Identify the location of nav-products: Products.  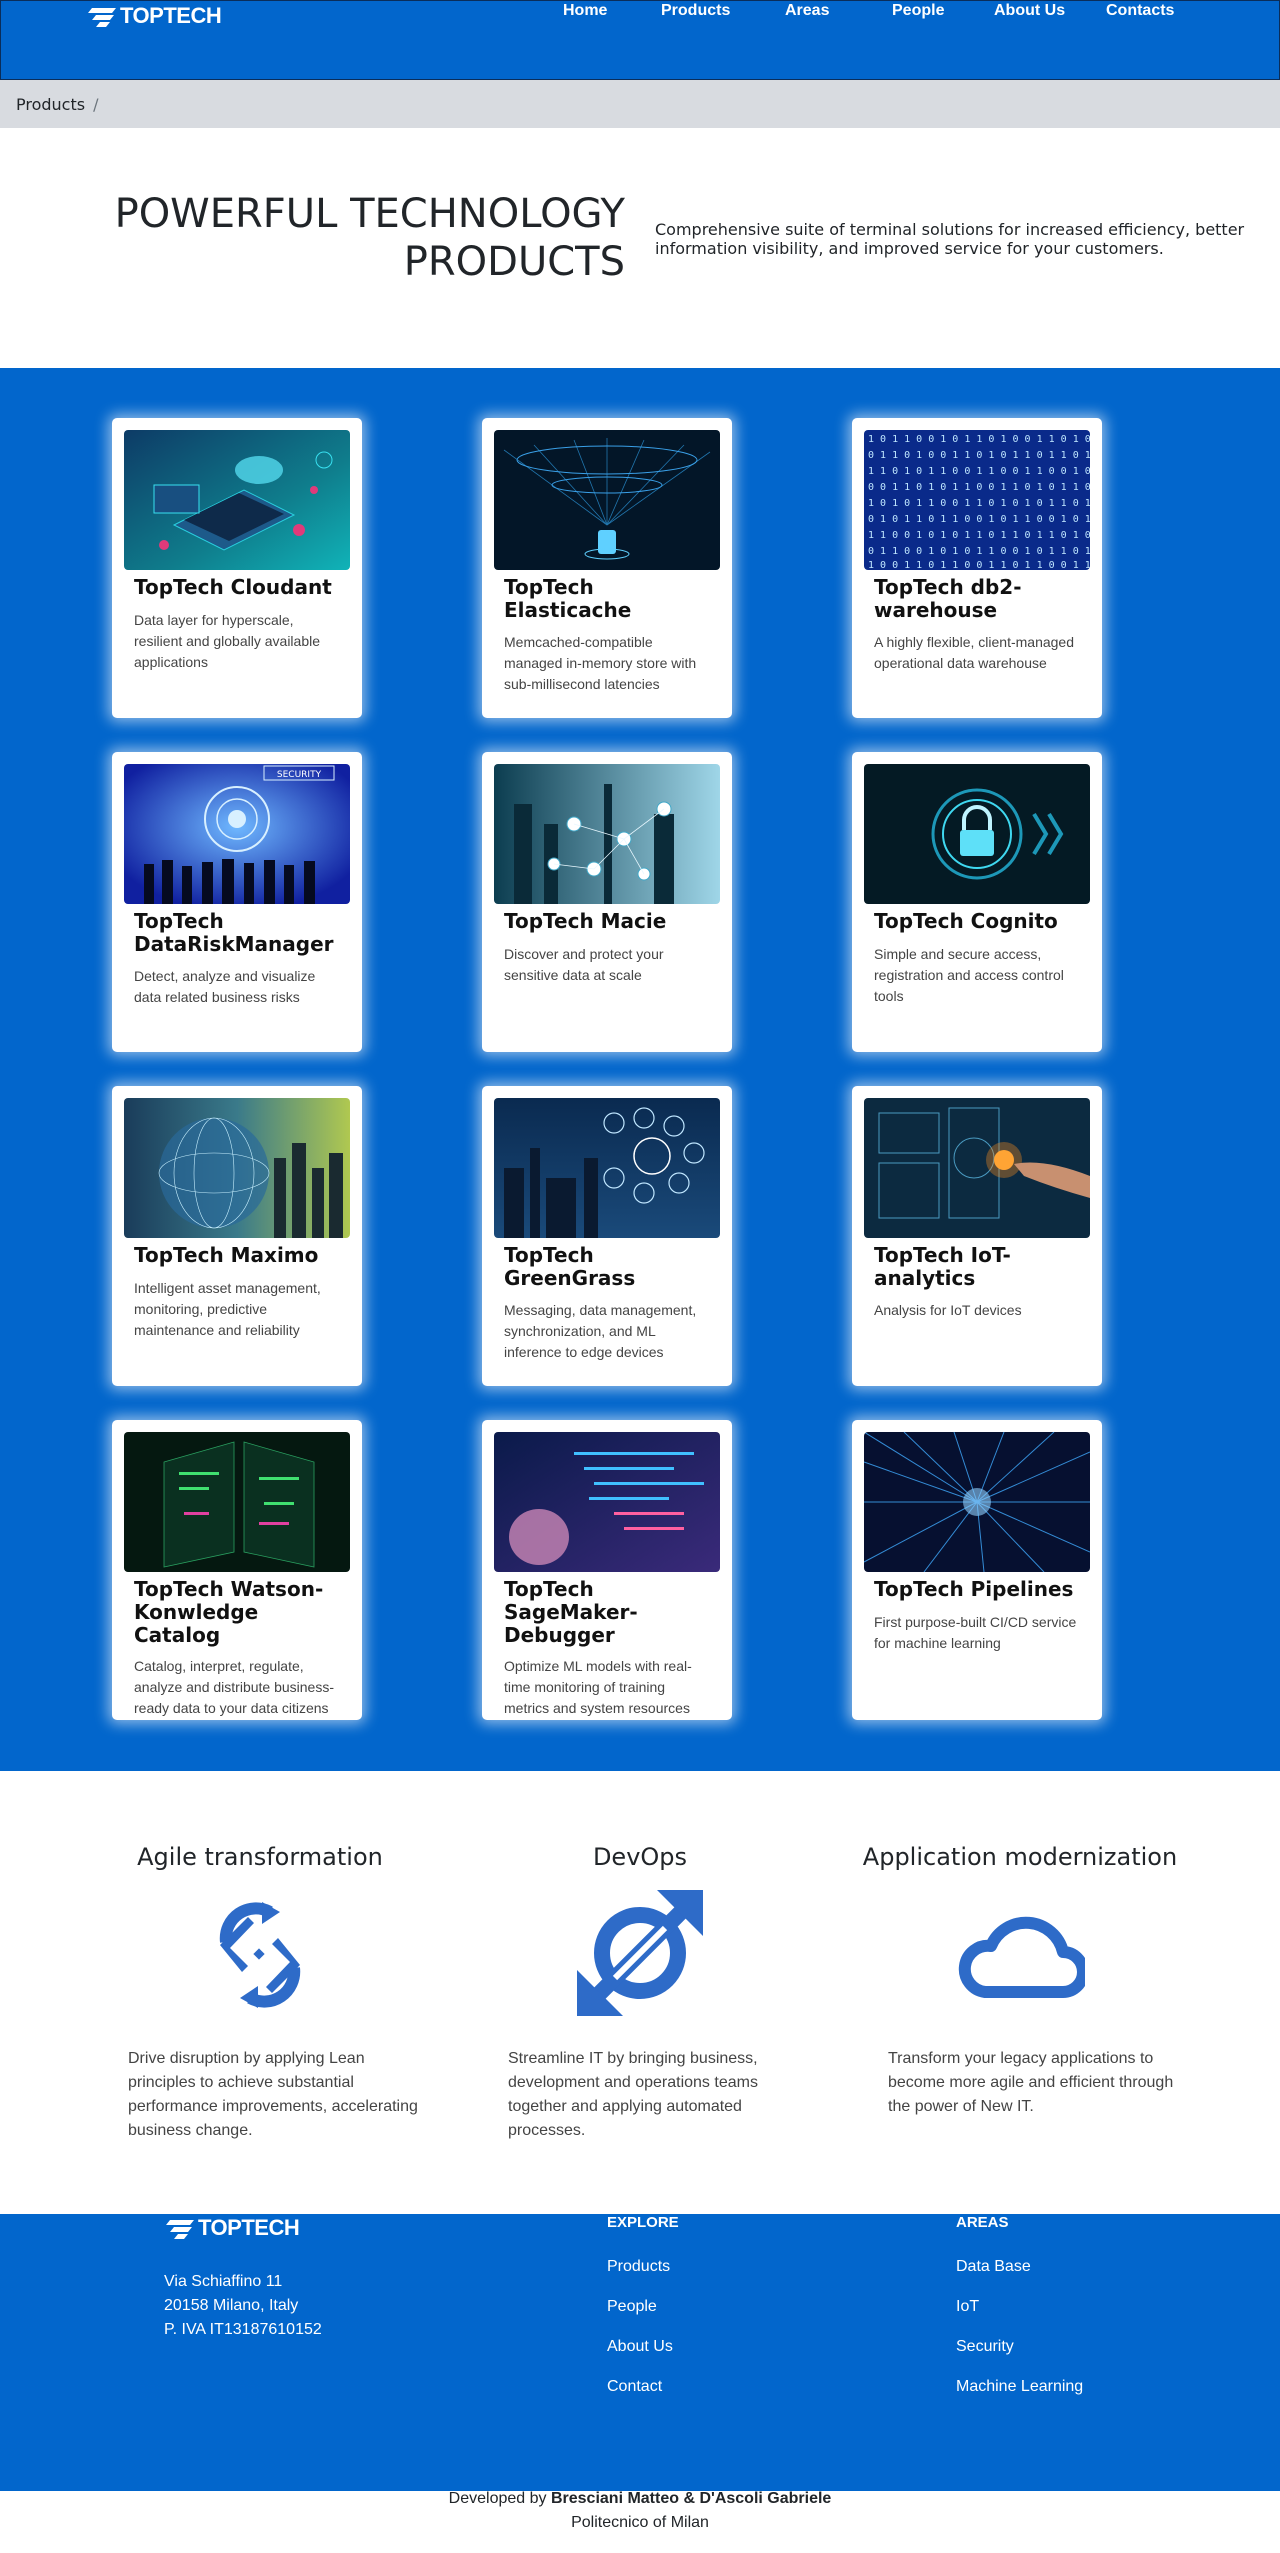
(695, 11).